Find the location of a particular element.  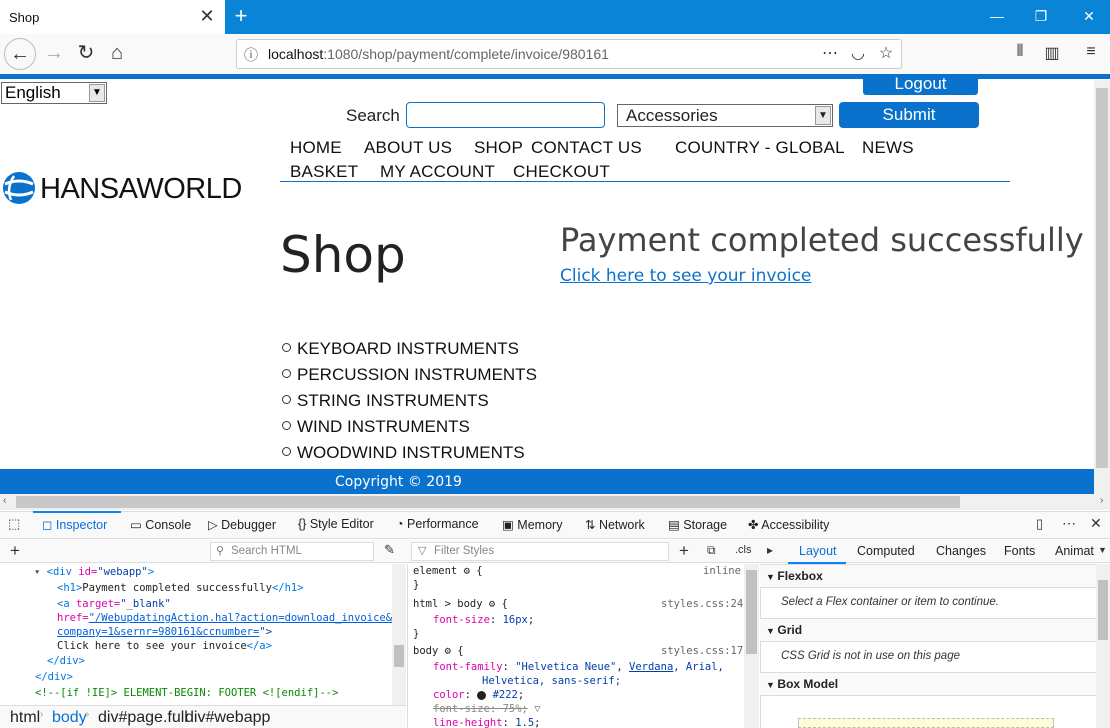

add-rule-icon: + is located at coordinates (684, 551).